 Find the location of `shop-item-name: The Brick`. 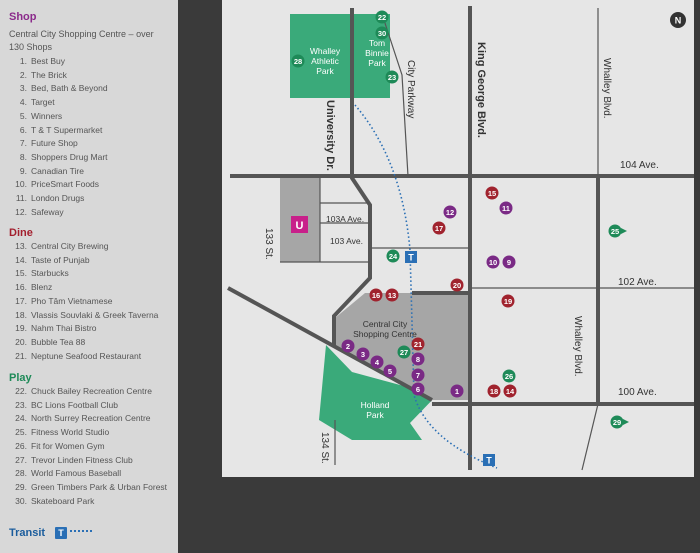

shop-item-name: The Brick is located at coordinates (49, 74).